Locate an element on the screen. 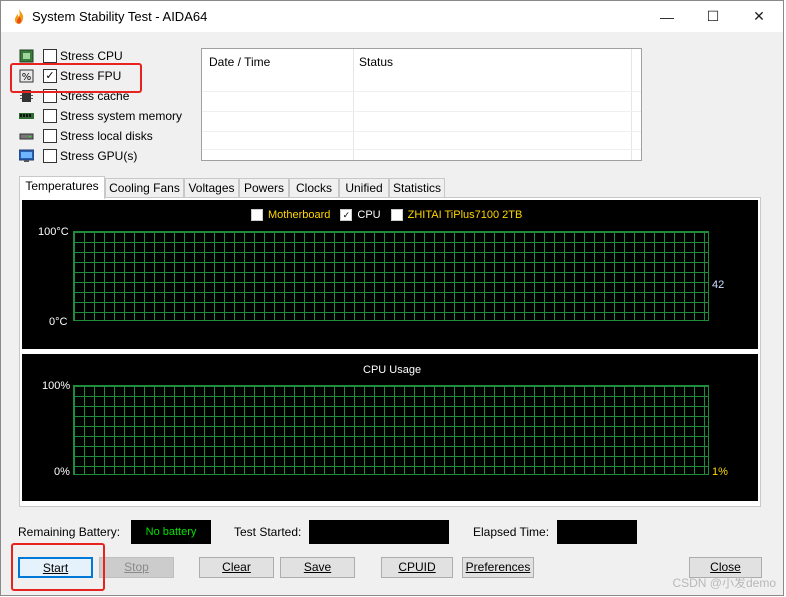  label-stress-fpu: Stress FPU is located at coordinates (91, 76).